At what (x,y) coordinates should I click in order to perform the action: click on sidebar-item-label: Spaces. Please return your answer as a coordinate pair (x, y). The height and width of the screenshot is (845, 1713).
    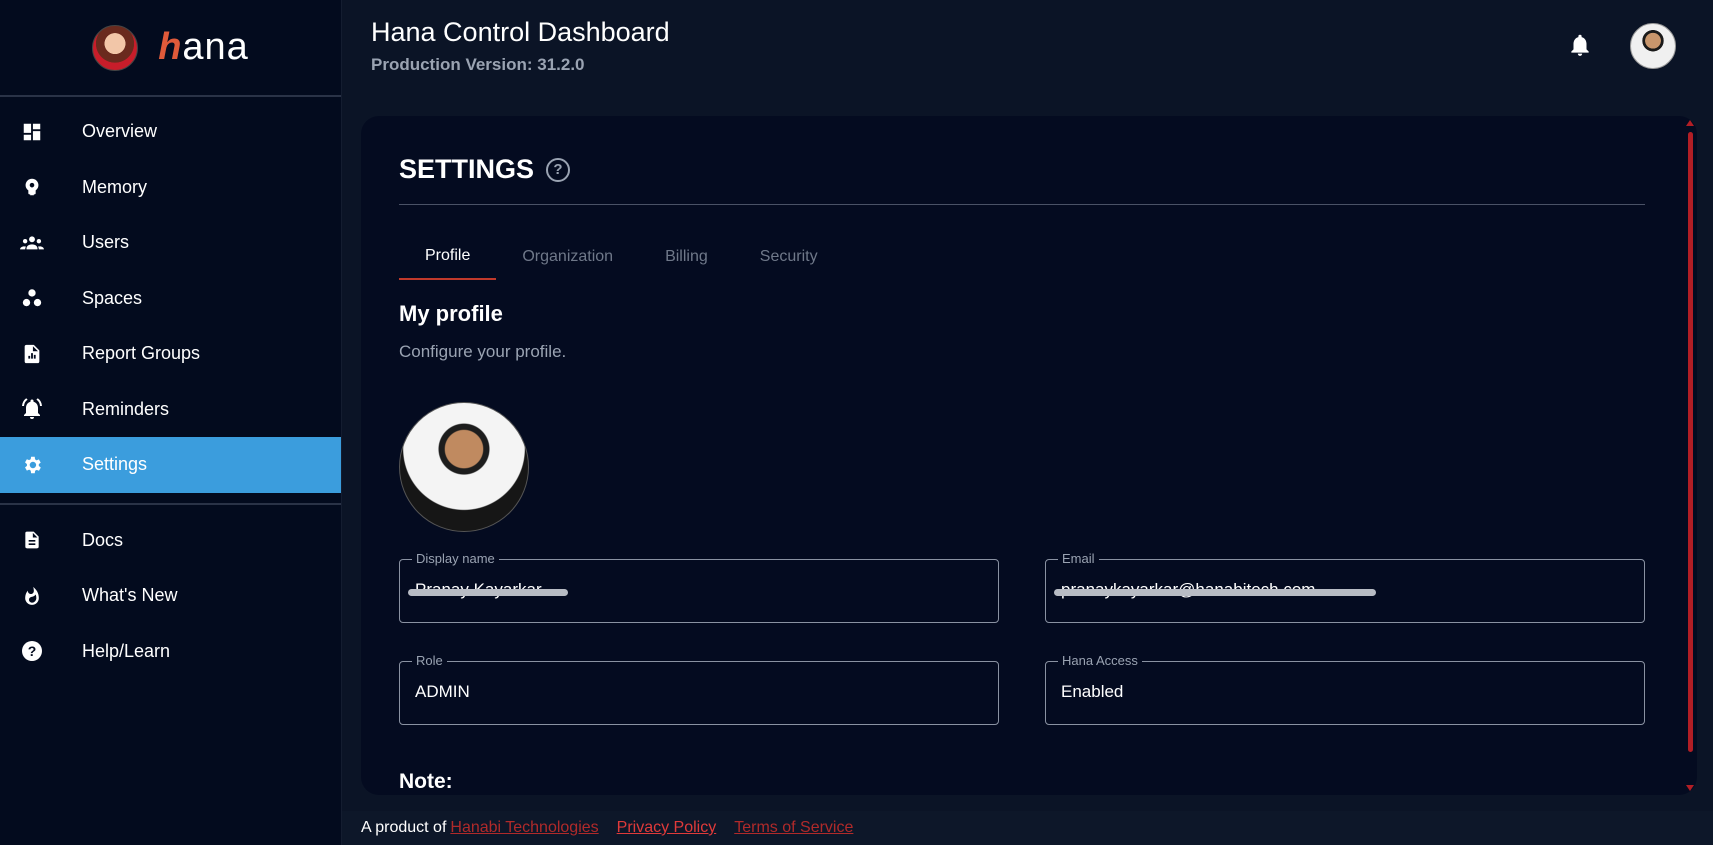
    Looking at the image, I should click on (112, 297).